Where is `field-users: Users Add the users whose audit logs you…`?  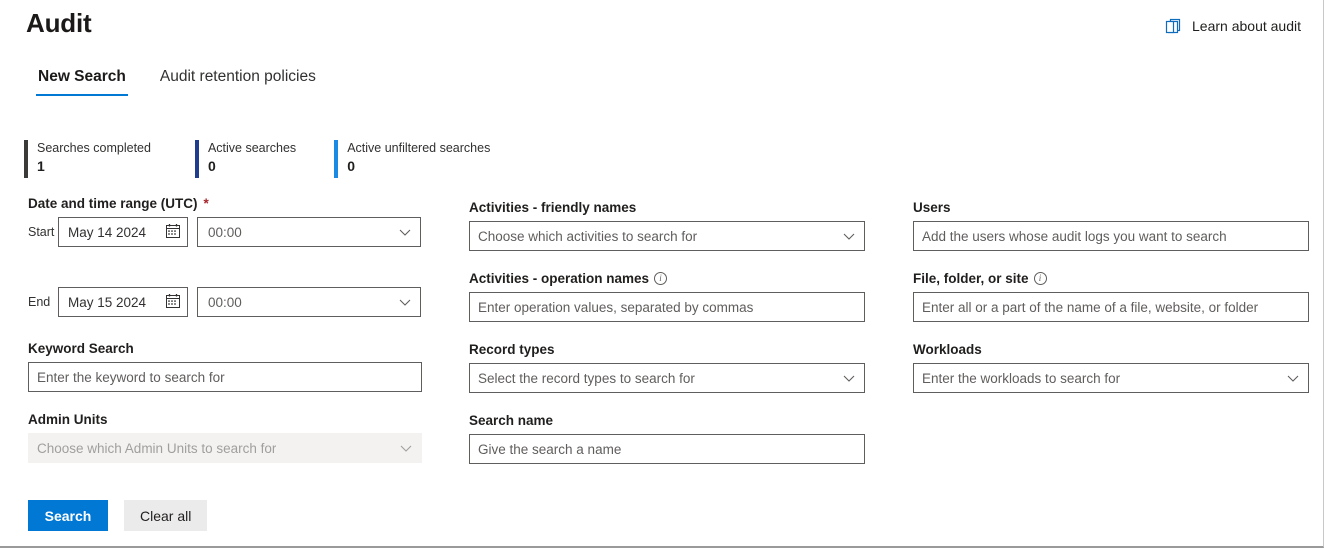
field-users: Users Add the users whose audit logs you… is located at coordinates (1111, 225).